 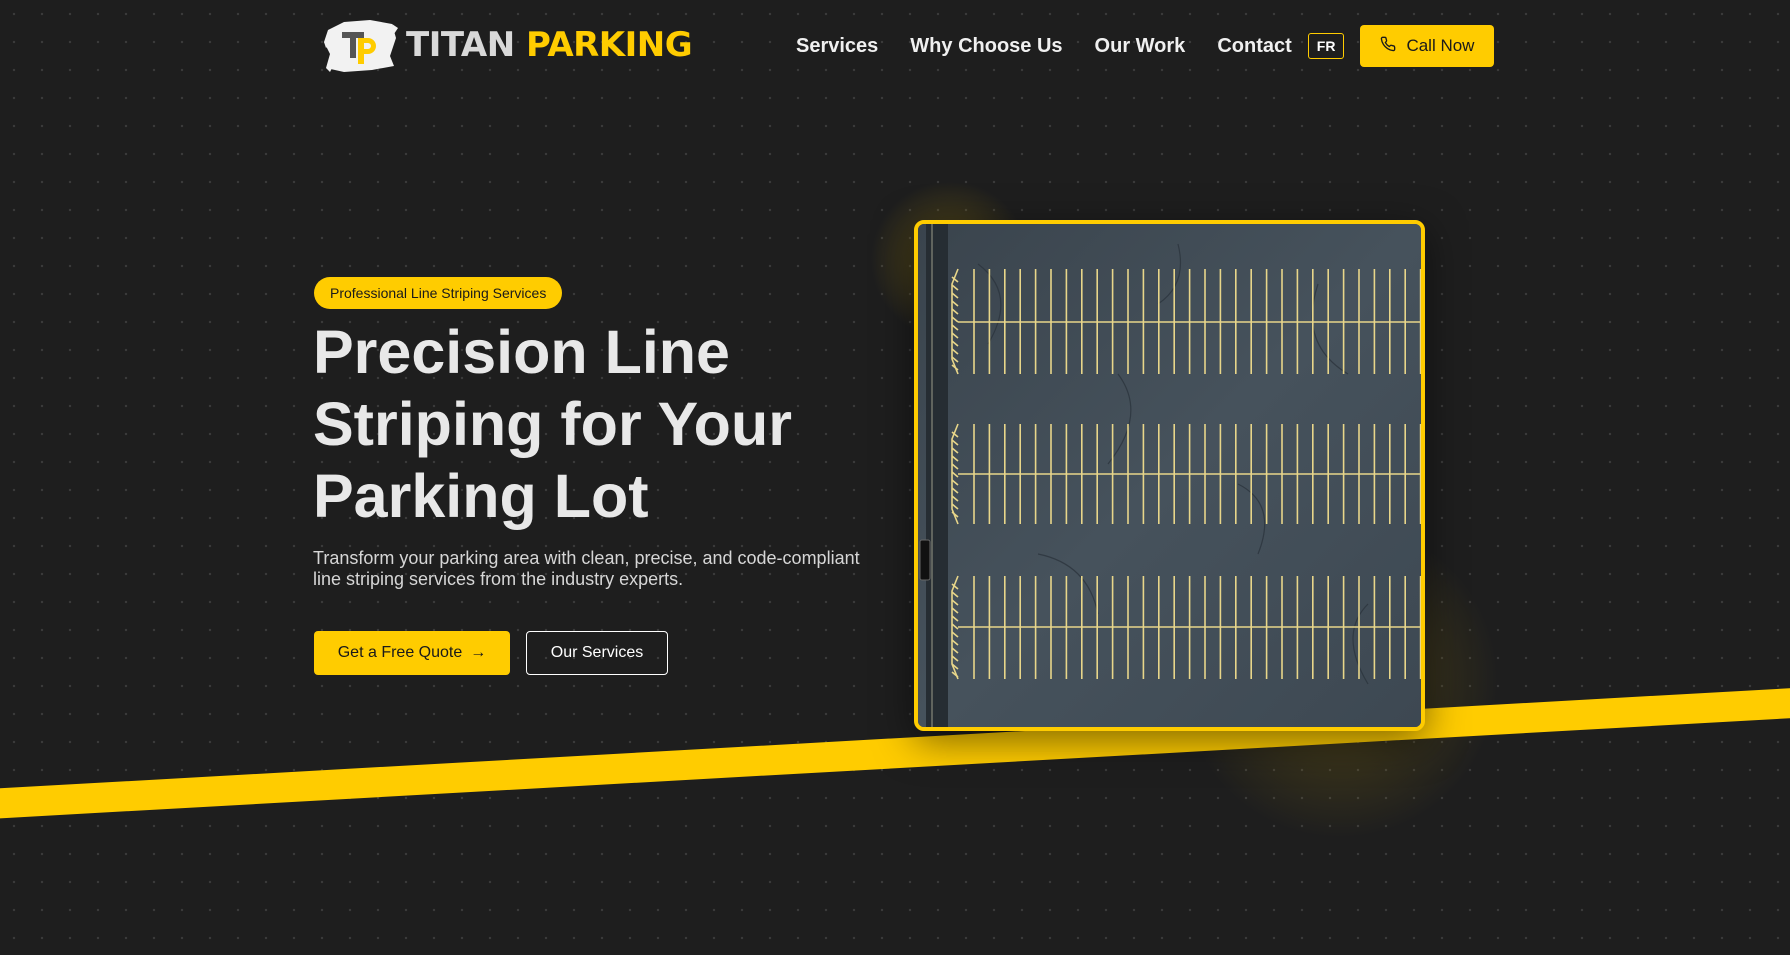 I want to click on get-free-quote-button: Get a Free Quote →, so click(x=412, y=653).